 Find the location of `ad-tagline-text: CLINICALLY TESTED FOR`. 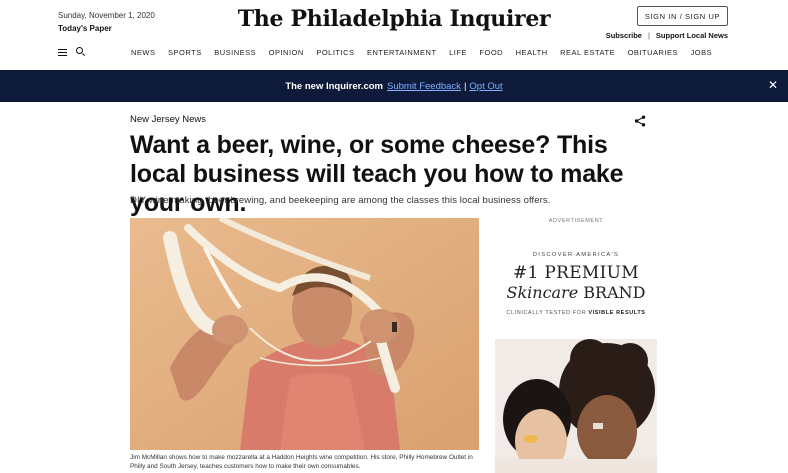

ad-tagline-text: CLINICALLY TESTED FOR is located at coordinates (547, 313).